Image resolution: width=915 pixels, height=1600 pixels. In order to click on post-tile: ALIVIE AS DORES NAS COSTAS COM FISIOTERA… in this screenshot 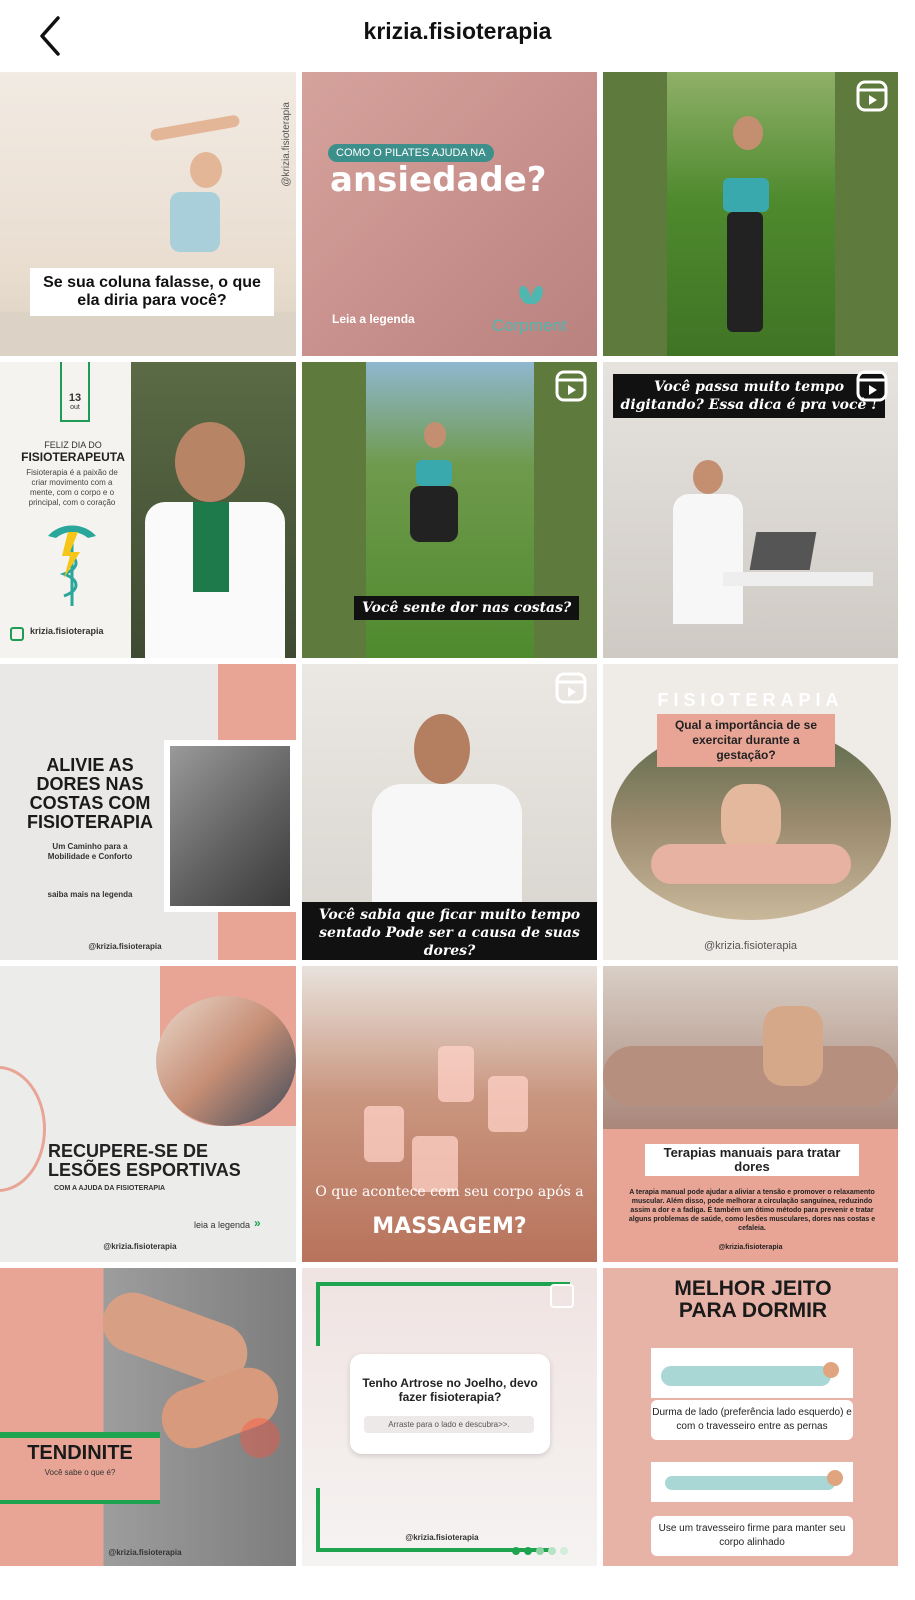, I will do `click(148, 812)`.